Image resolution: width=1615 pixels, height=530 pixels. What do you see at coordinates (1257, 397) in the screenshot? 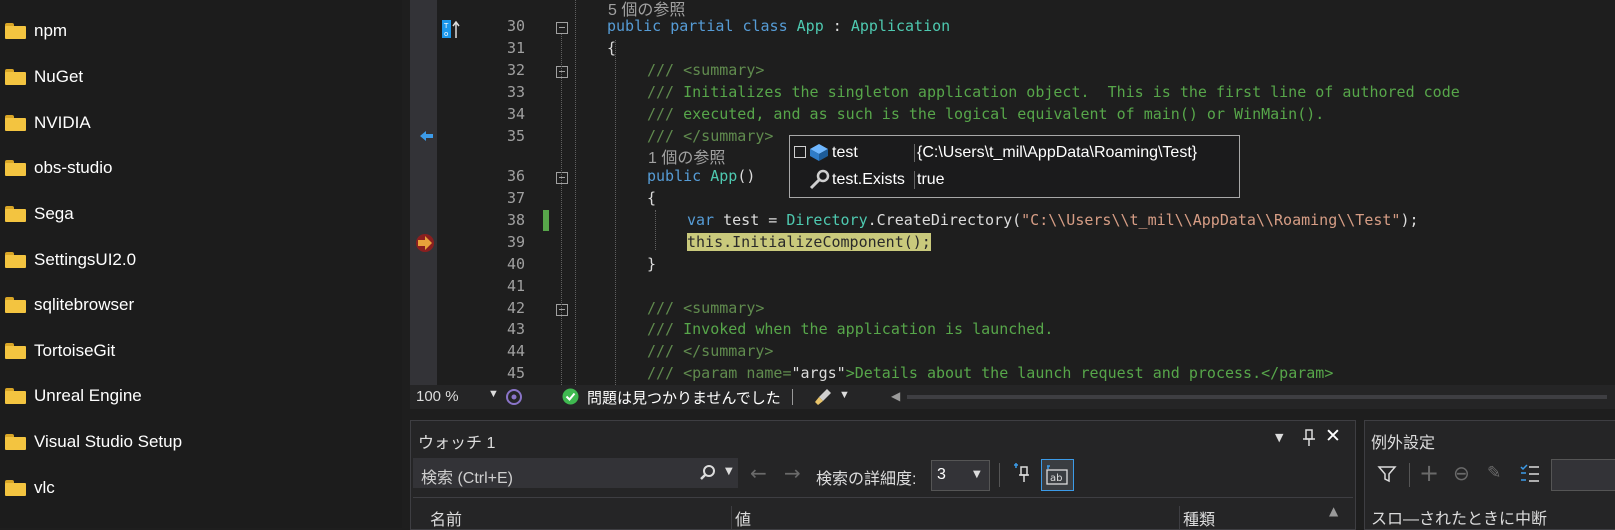
I see `horizontal-scrollbar` at bounding box center [1257, 397].